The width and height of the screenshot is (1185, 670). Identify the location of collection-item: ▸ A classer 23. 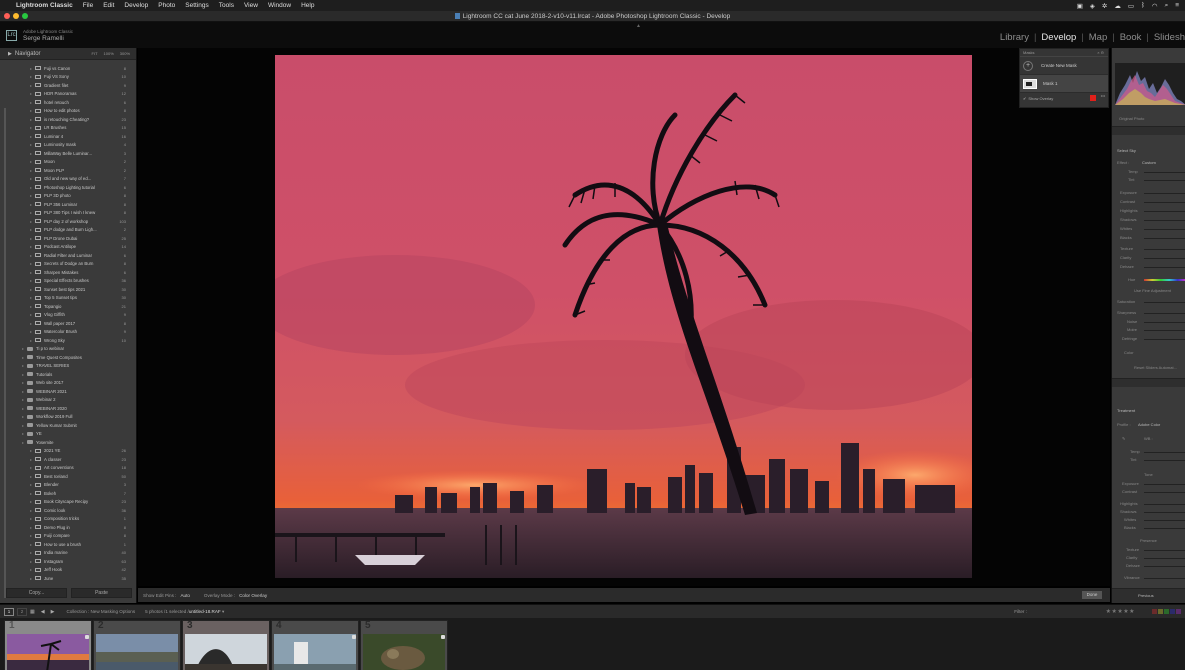
(69, 459).